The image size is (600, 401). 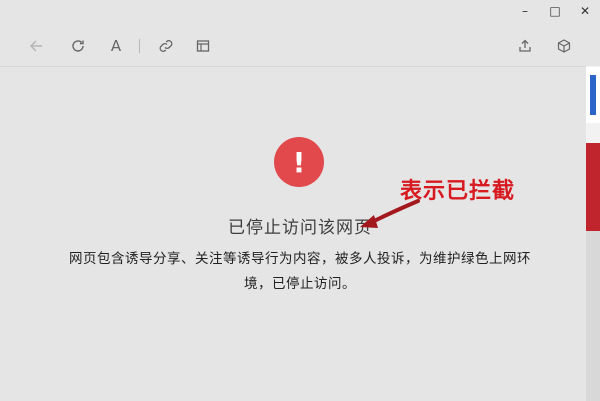 I want to click on description-line-2: 境，已停止访问。, so click(x=300, y=284).